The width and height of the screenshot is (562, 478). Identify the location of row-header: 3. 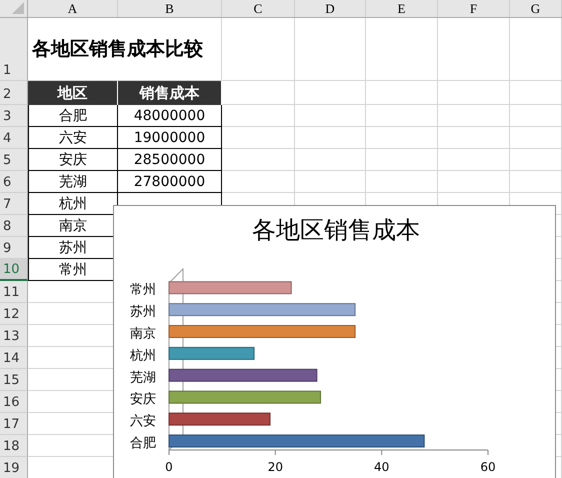
(14, 116).